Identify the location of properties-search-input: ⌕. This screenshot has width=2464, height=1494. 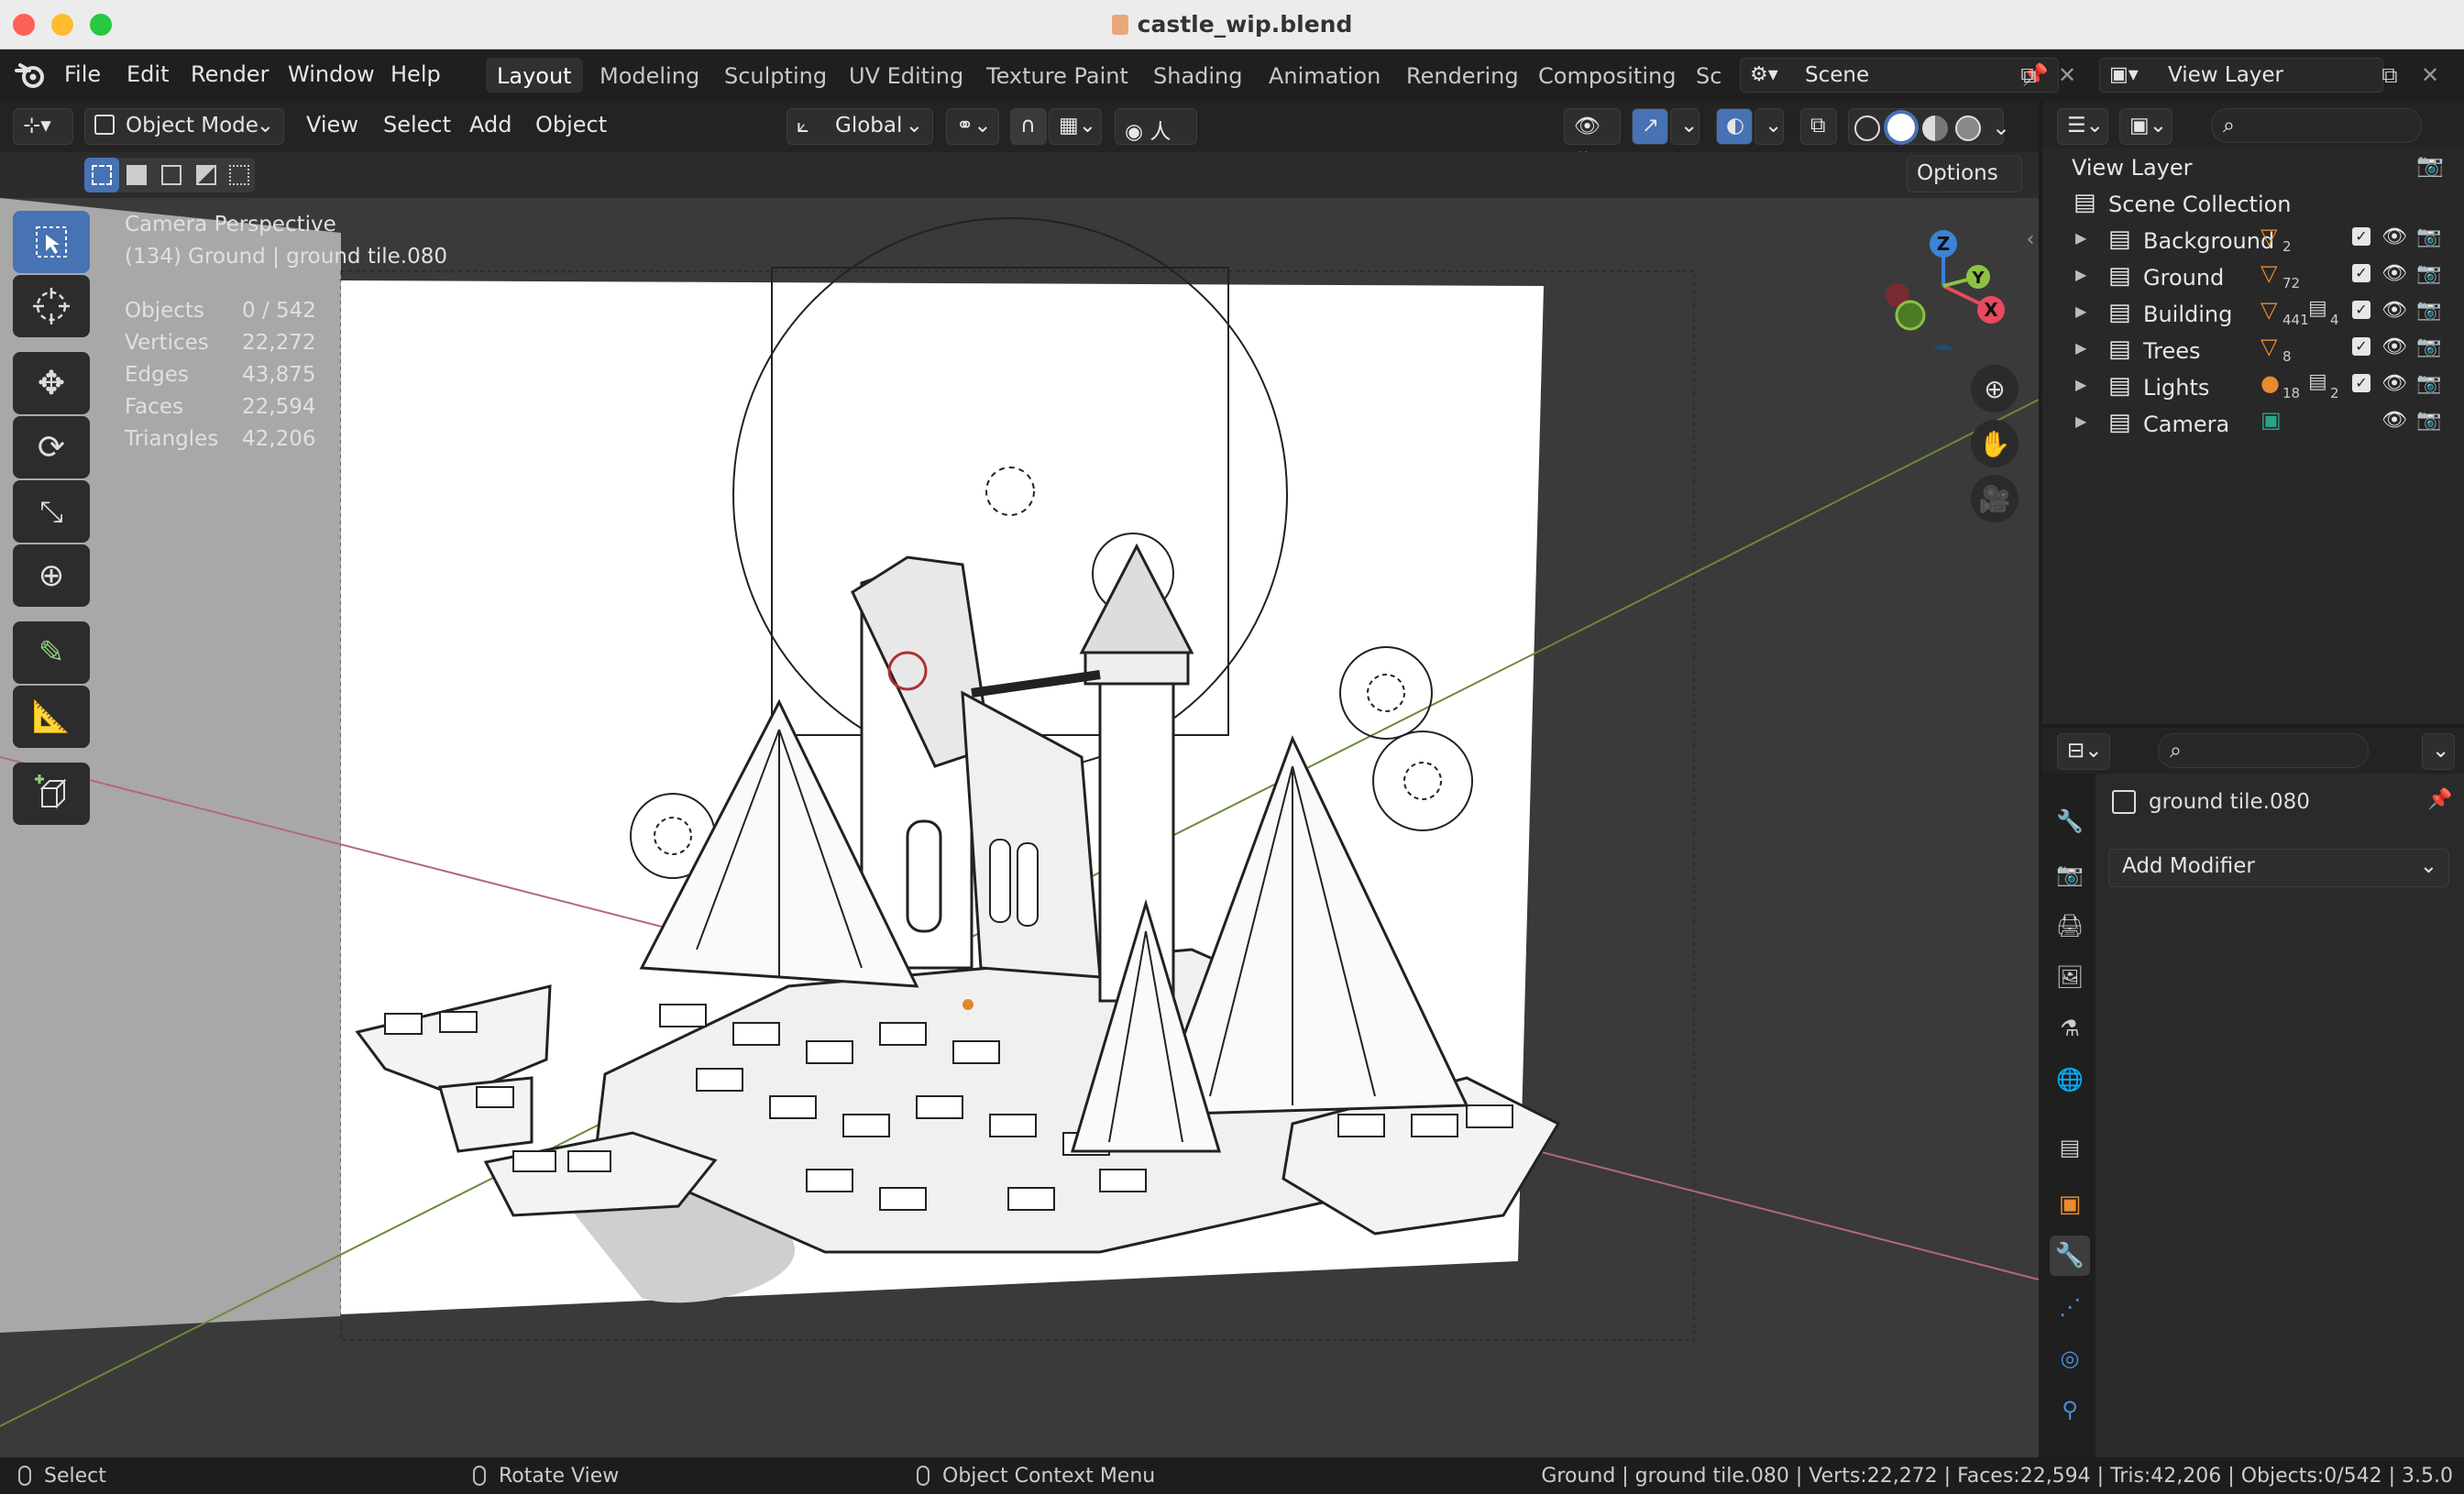
(2263, 750).